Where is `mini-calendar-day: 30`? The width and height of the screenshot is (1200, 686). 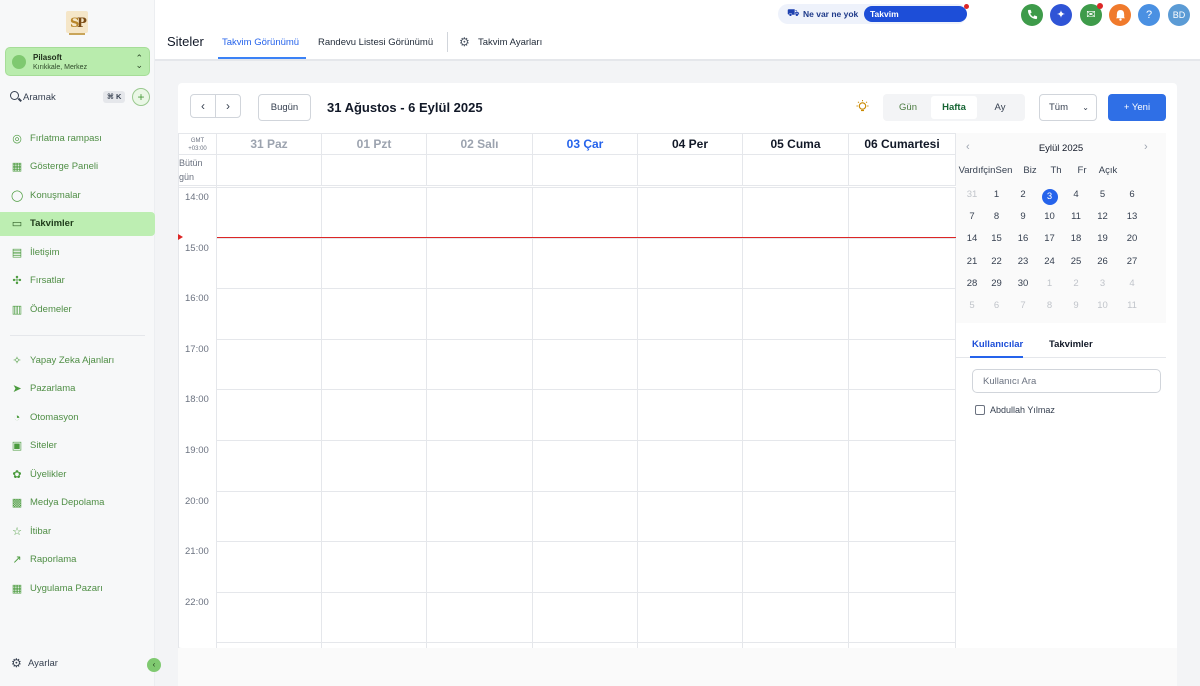
mini-calendar-day: 30 is located at coordinates (1023, 283).